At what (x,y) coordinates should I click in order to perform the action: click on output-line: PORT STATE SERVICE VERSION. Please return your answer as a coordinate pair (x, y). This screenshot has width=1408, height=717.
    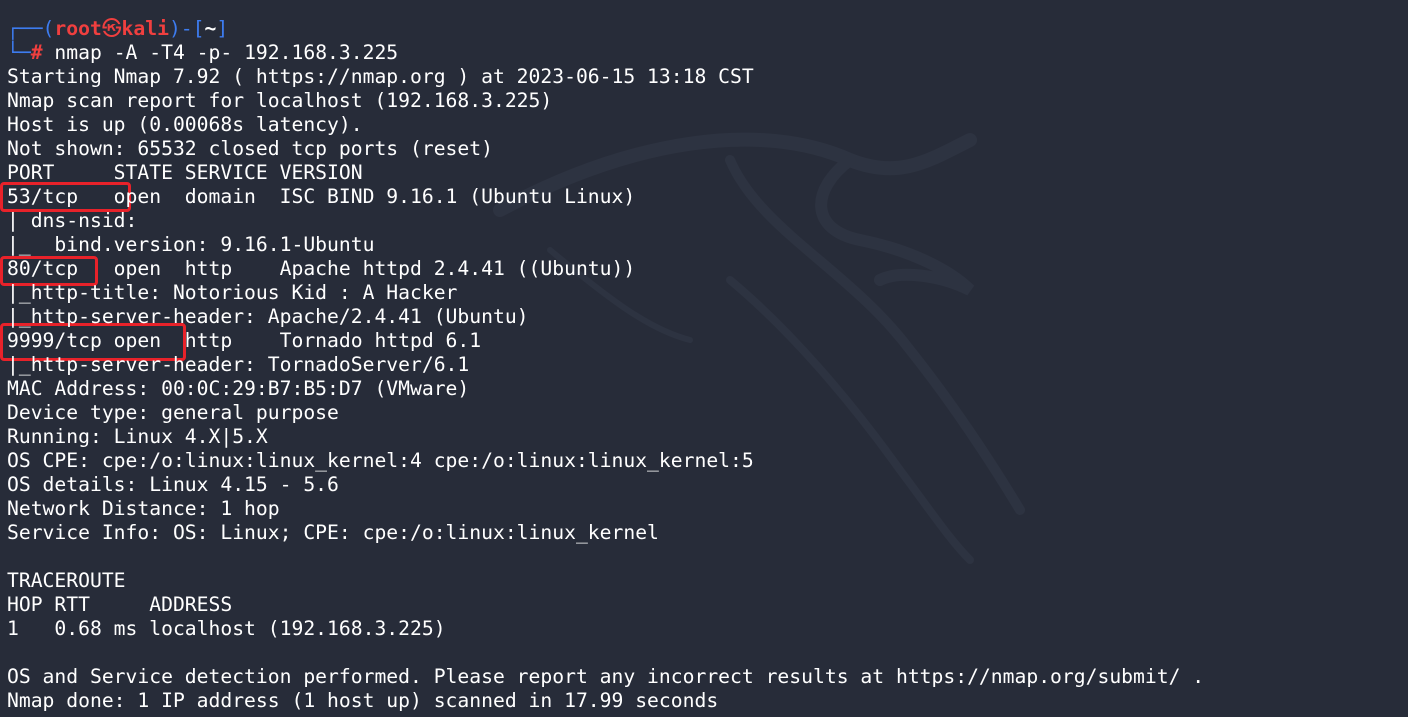
    Looking at the image, I should click on (185, 172).